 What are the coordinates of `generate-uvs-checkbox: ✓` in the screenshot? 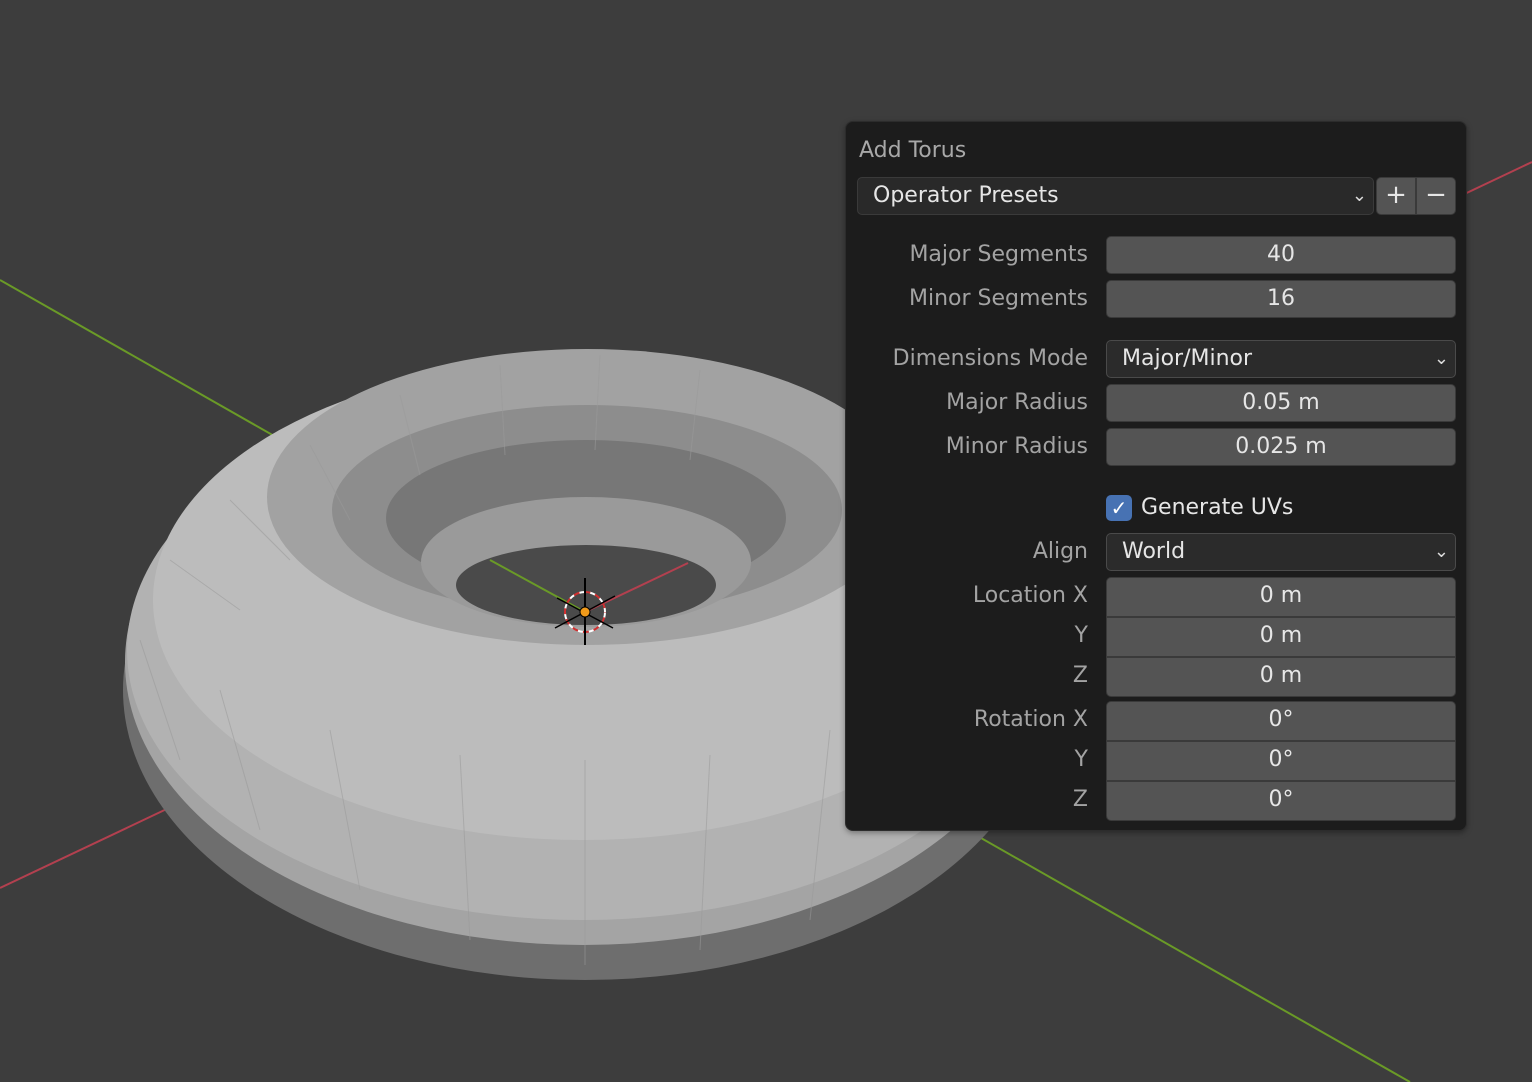 It's located at (1119, 508).